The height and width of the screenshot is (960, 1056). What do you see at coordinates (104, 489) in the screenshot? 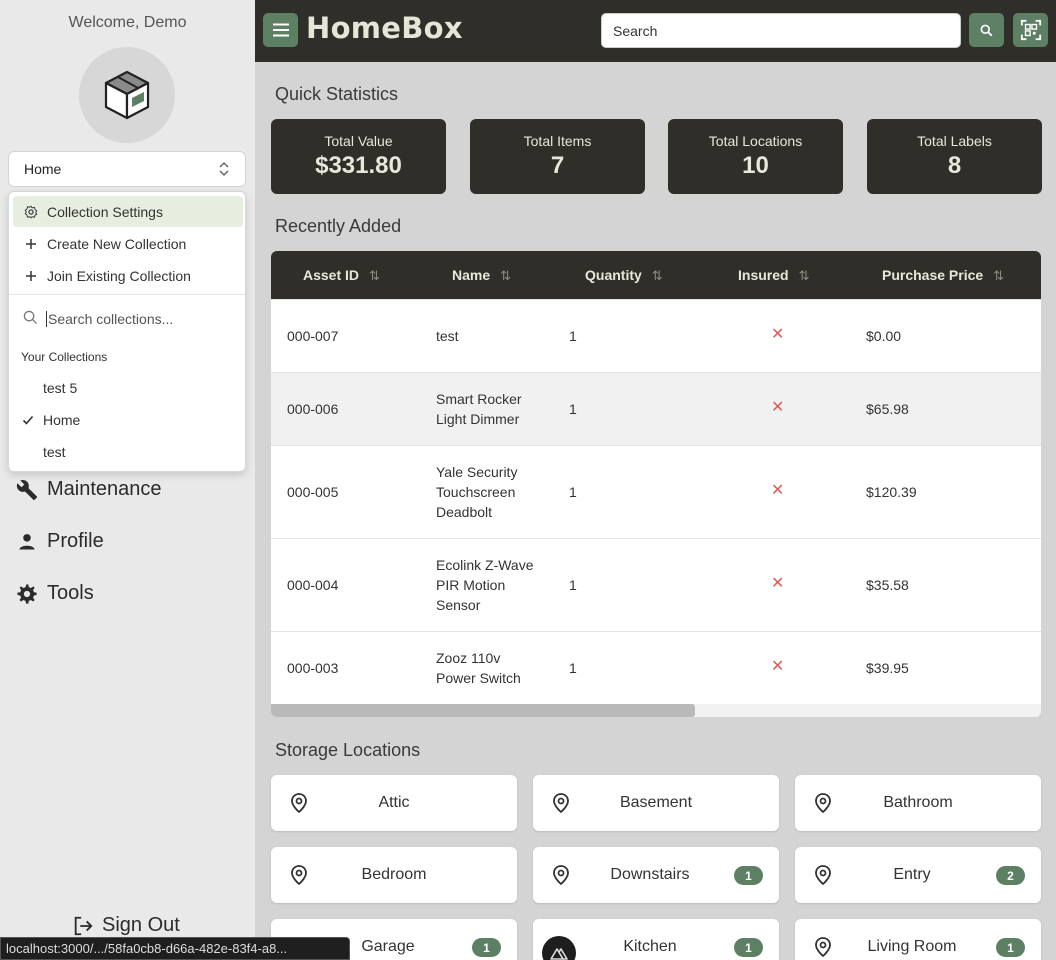
I see `nav-maintenance-label: Maintenance` at bounding box center [104, 489].